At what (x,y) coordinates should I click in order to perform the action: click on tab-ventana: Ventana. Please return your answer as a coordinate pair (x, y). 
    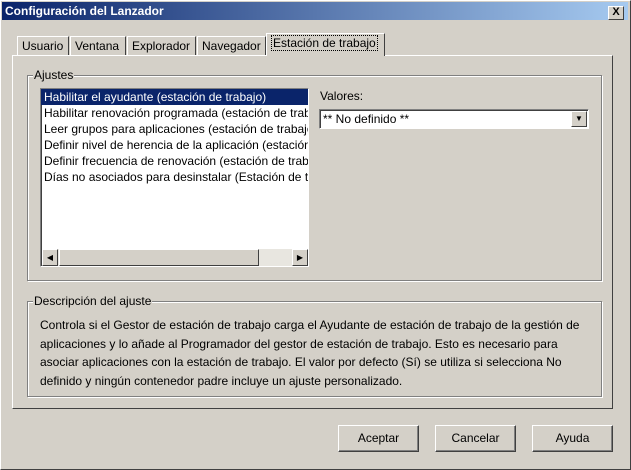
    Looking at the image, I should click on (98, 46).